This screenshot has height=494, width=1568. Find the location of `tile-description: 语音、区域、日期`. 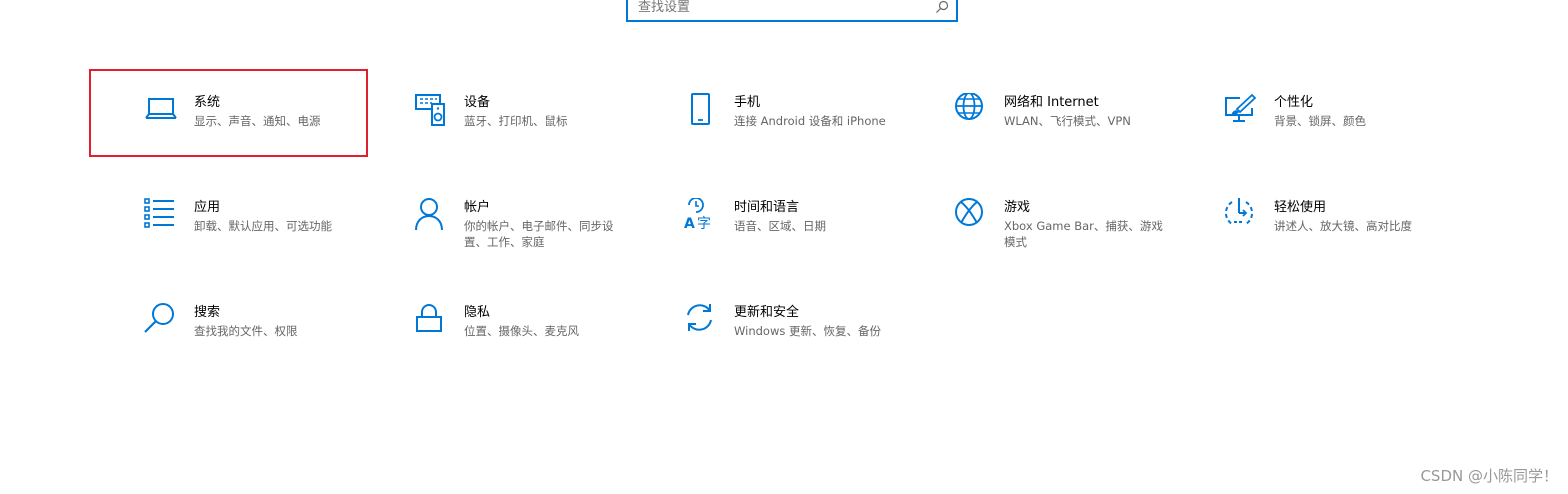

tile-description: 语音、区域、日期 is located at coordinates (780, 226).